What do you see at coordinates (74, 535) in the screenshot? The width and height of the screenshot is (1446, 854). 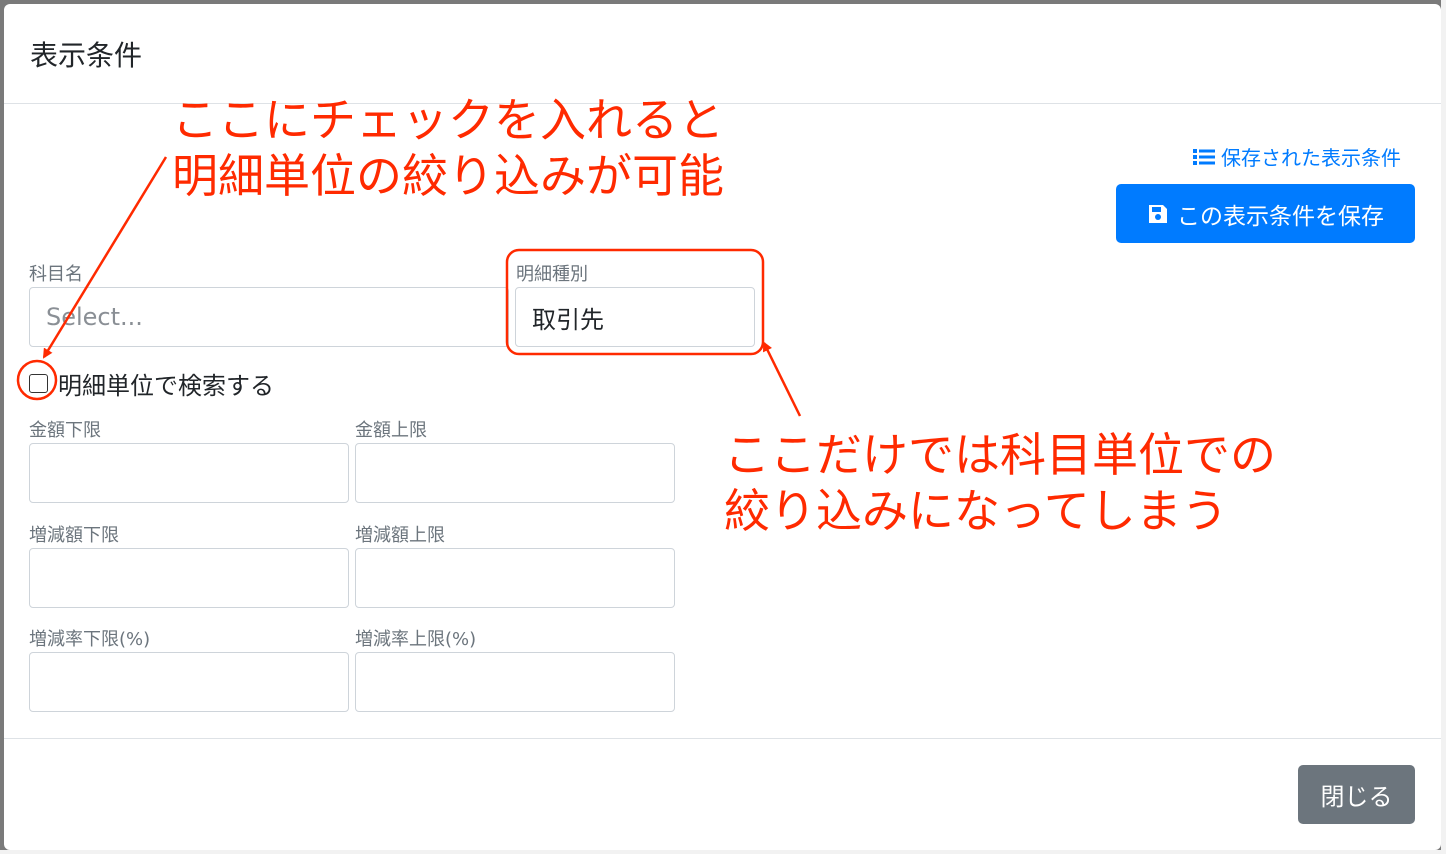 I see `change-amount-min-label: 増減額下限` at bounding box center [74, 535].